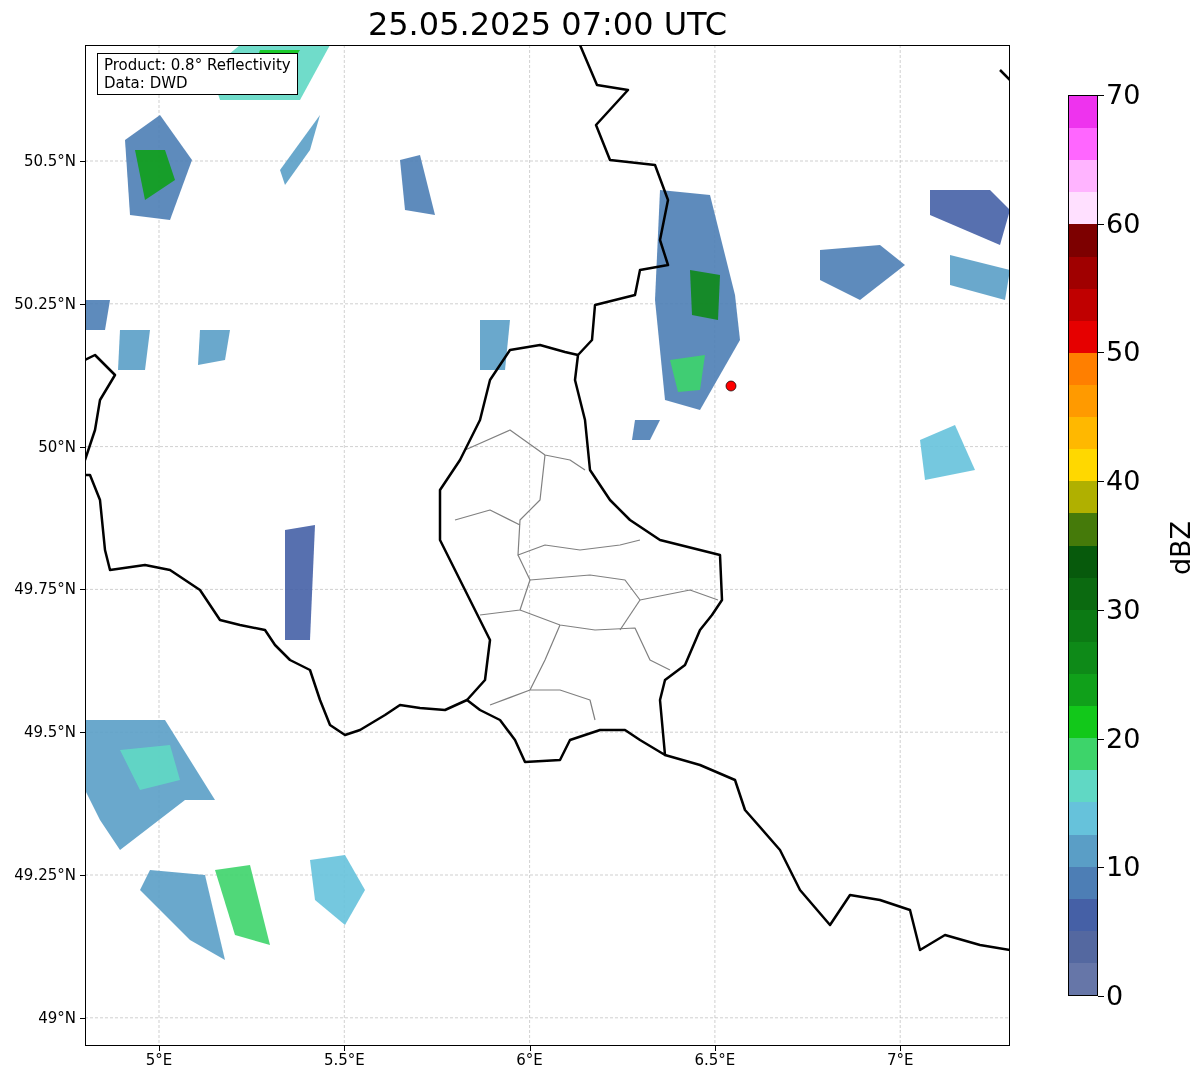 This screenshot has width=1202, height=1081. What do you see at coordinates (1123, 223) in the screenshot?
I see `colorbar-tick-label: 60` at bounding box center [1123, 223].